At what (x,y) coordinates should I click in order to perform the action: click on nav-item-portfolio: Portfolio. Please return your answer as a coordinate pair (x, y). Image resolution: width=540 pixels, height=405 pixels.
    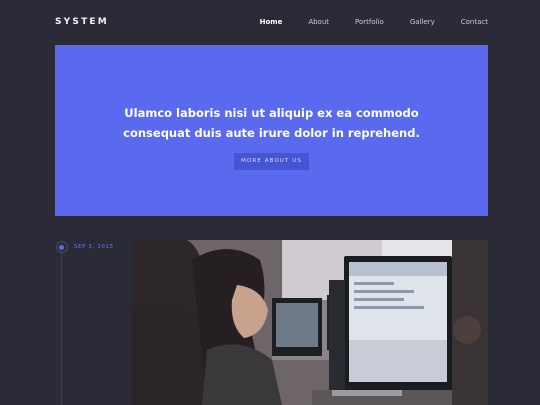
    Looking at the image, I should click on (369, 22).